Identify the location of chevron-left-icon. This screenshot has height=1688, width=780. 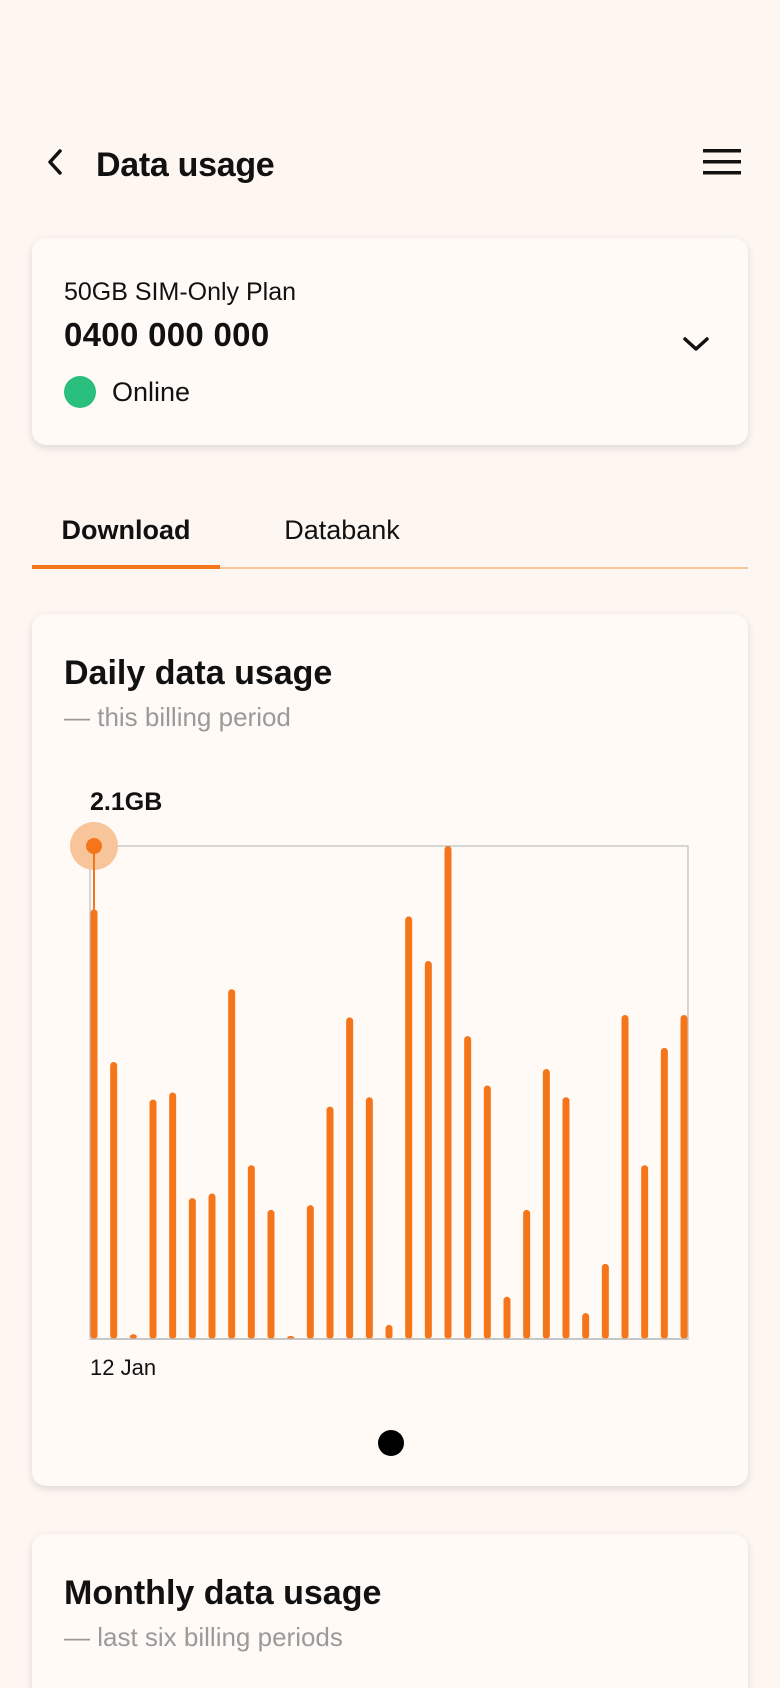
(56, 164).